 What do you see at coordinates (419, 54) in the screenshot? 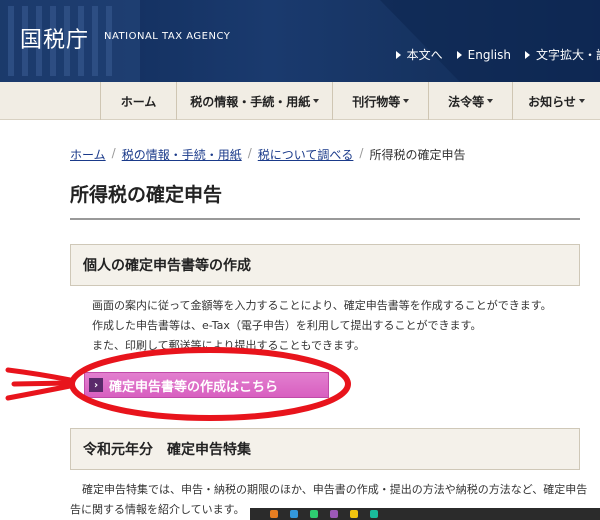
I see `skip-to-content-link: 本文へ` at bounding box center [419, 54].